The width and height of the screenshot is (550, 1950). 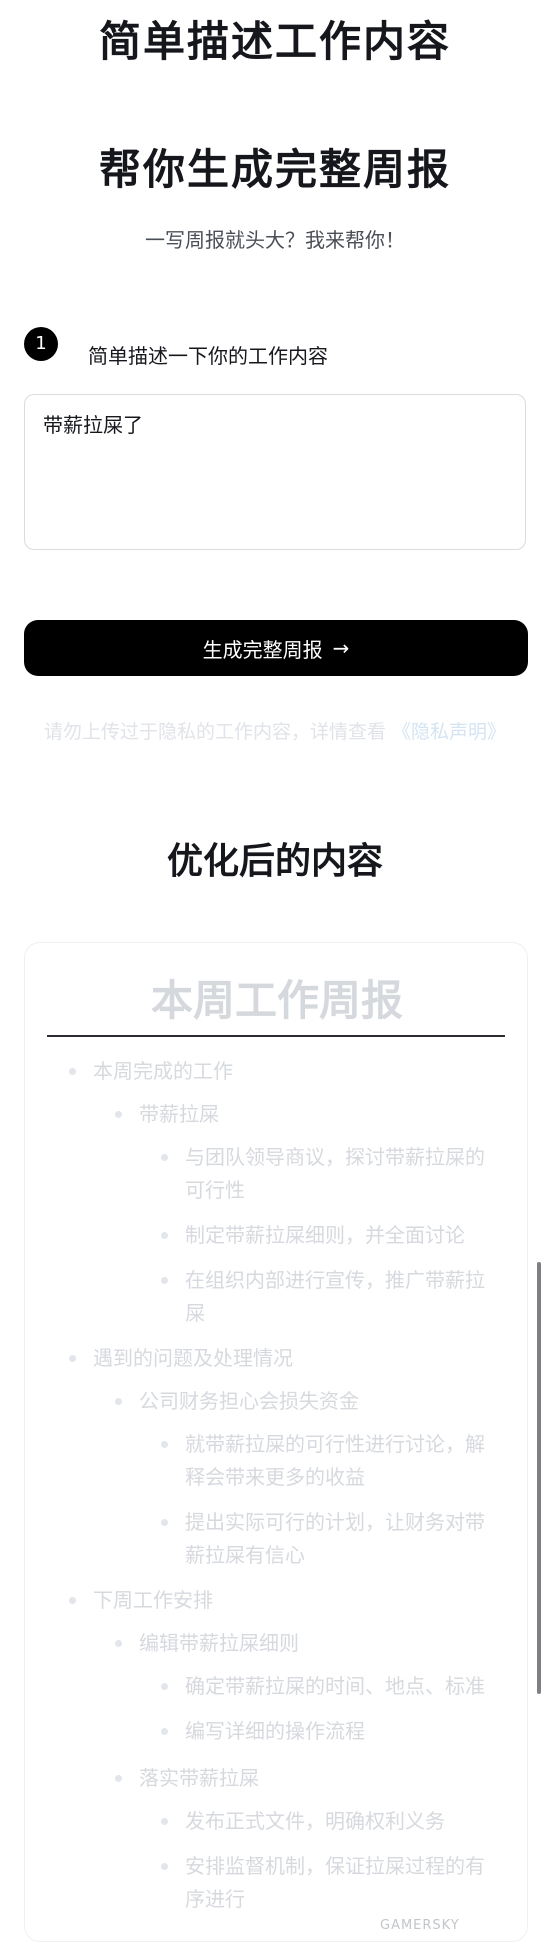 What do you see at coordinates (41, 343) in the screenshot?
I see `step-number-badge: 1` at bounding box center [41, 343].